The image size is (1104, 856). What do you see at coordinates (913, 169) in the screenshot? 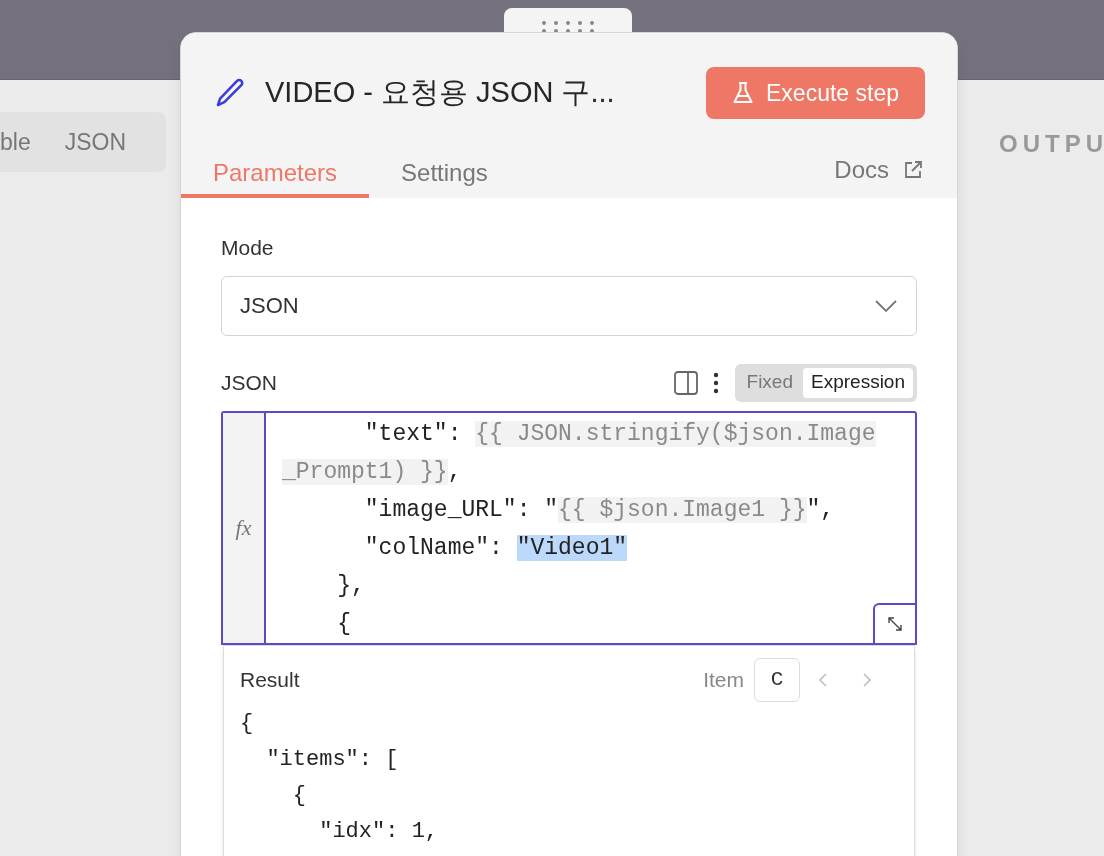
I see `external-link-icon` at bounding box center [913, 169].